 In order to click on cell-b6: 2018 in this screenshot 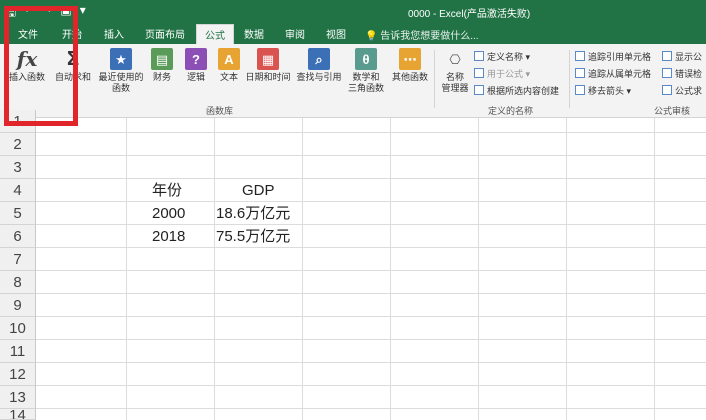, I will do `click(168, 236)`.